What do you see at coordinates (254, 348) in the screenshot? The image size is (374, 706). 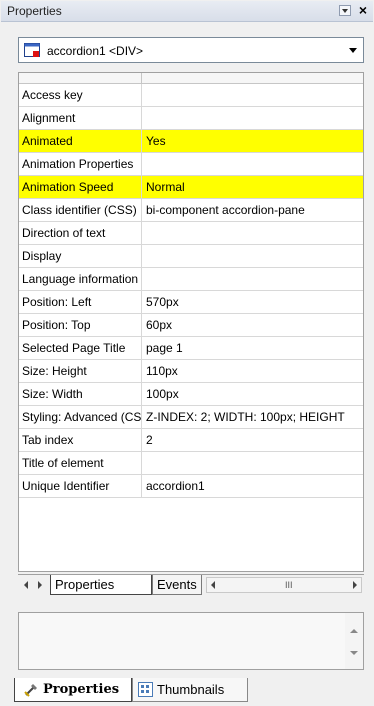 I see `property-value: page 1` at bounding box center [254, 348].